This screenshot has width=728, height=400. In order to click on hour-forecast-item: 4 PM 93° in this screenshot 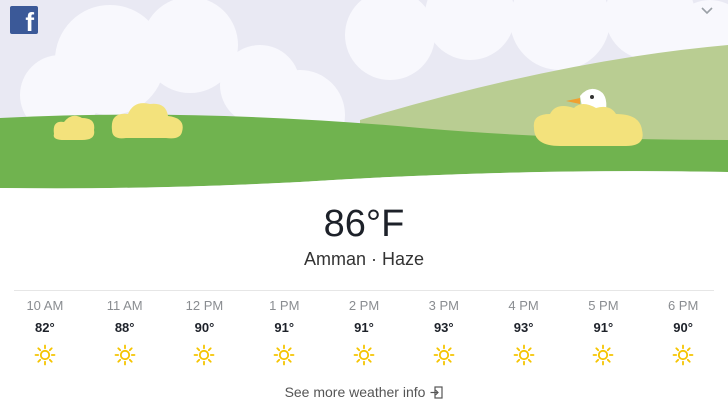, I will do `click(524, 332)`.